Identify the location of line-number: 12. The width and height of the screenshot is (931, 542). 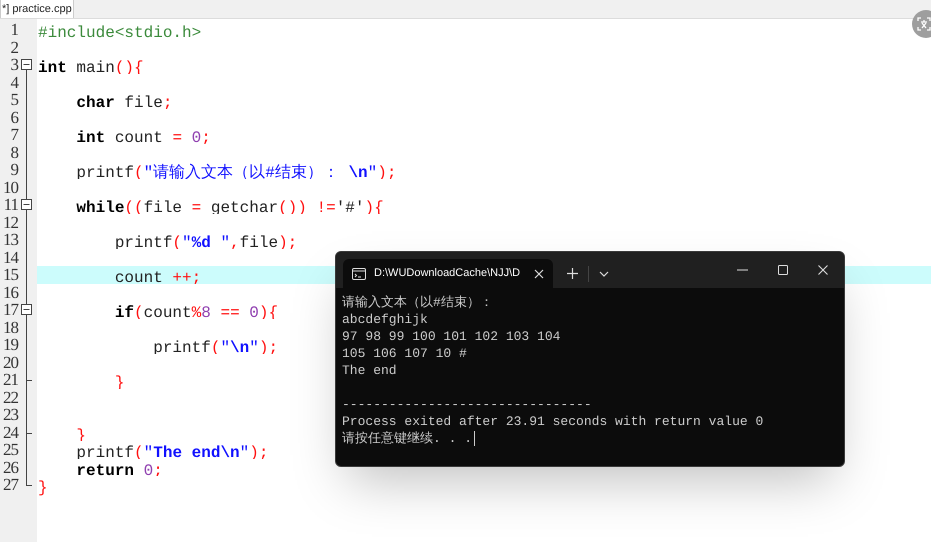
(10, 222).